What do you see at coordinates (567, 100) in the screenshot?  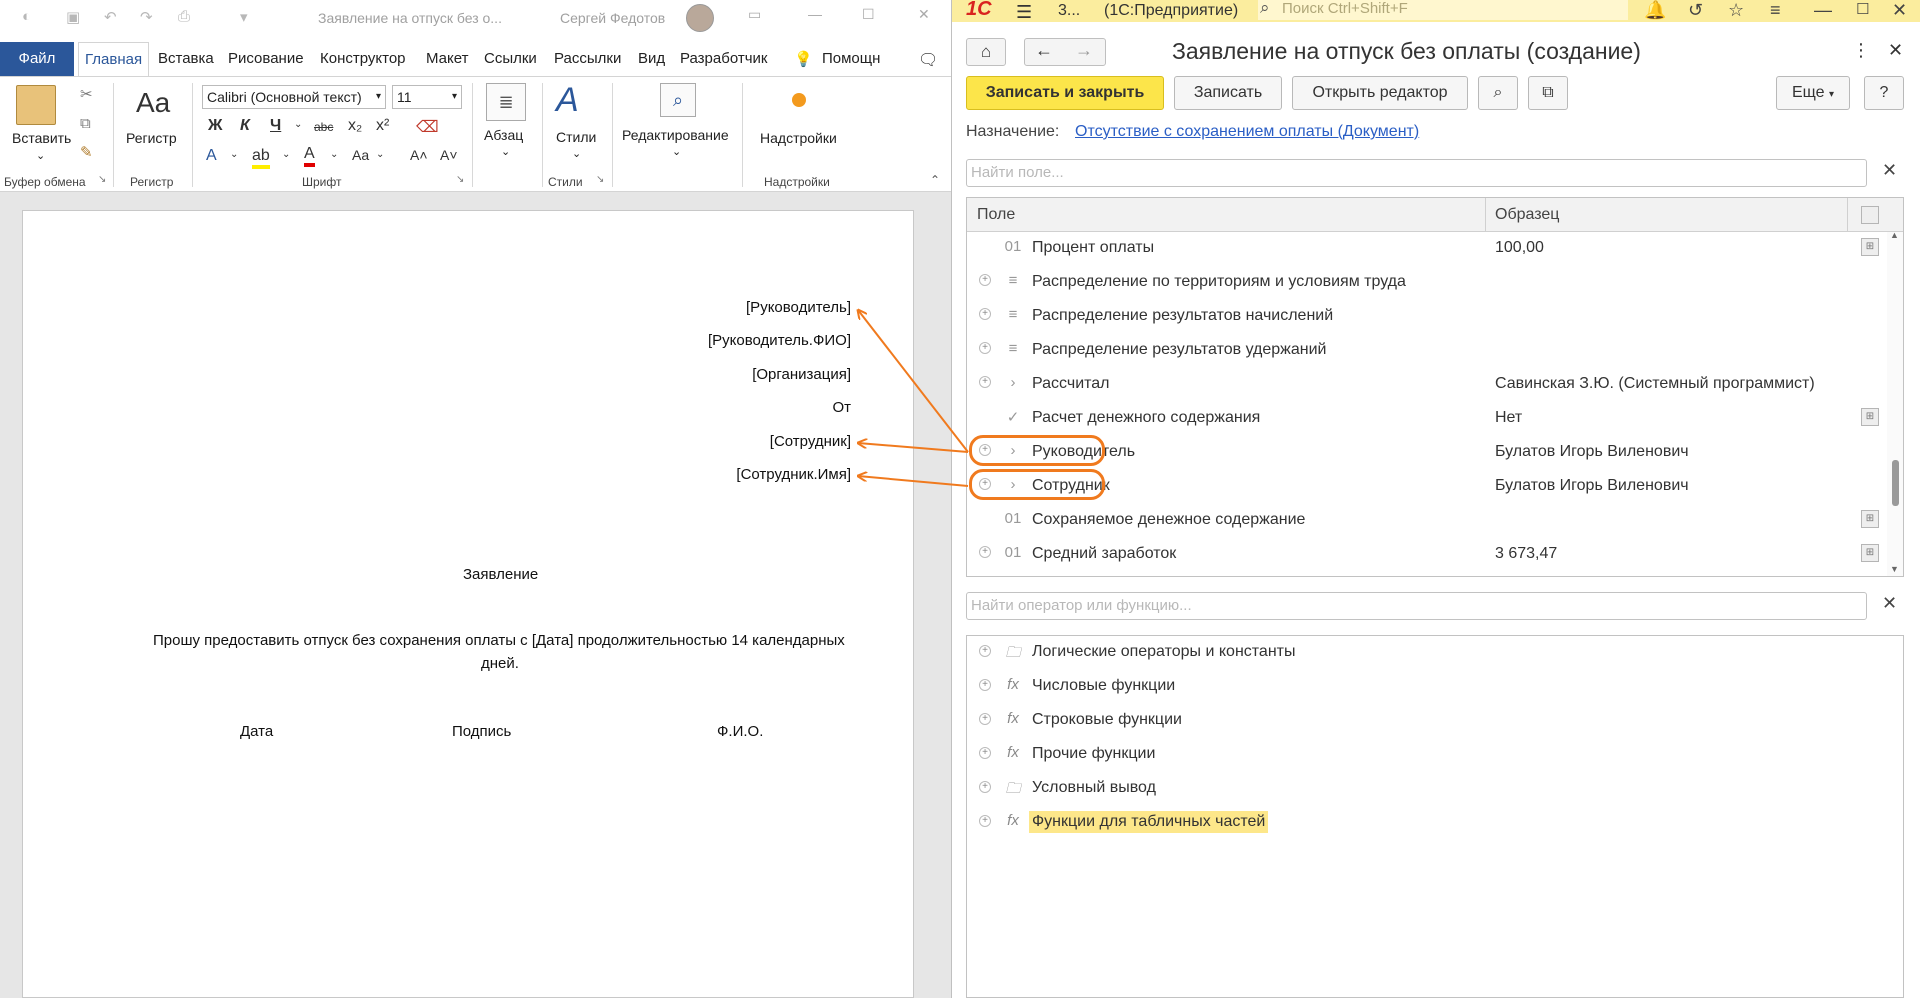 I see `styles-icon: A` at bounding box center [567, 100].